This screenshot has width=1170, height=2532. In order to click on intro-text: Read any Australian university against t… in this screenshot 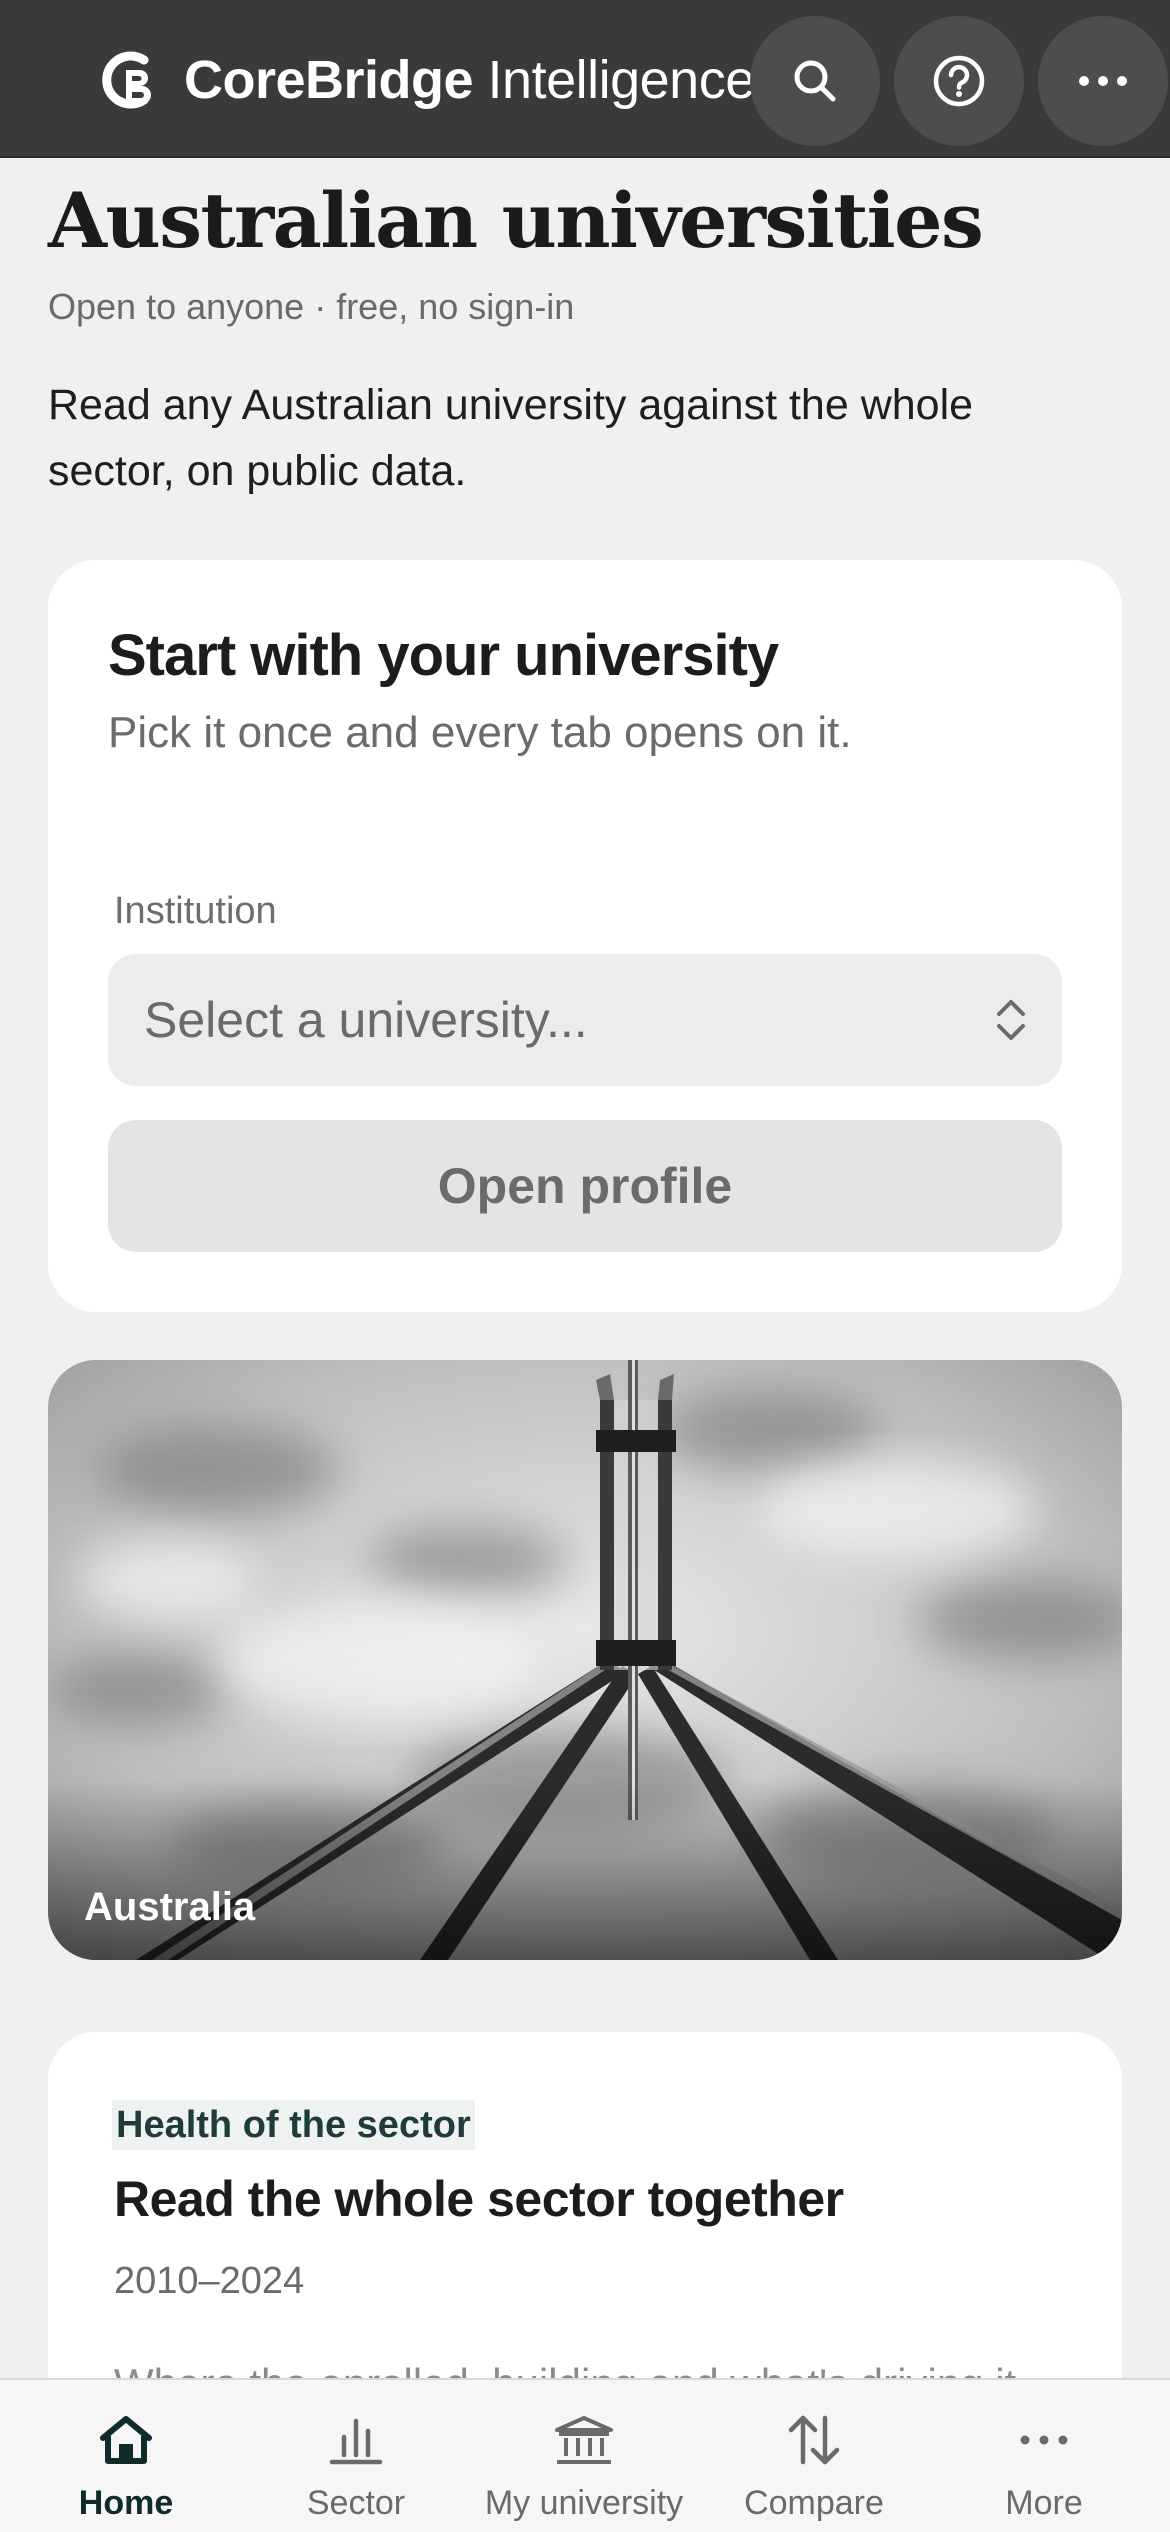, I will do `click(511, 438)`.